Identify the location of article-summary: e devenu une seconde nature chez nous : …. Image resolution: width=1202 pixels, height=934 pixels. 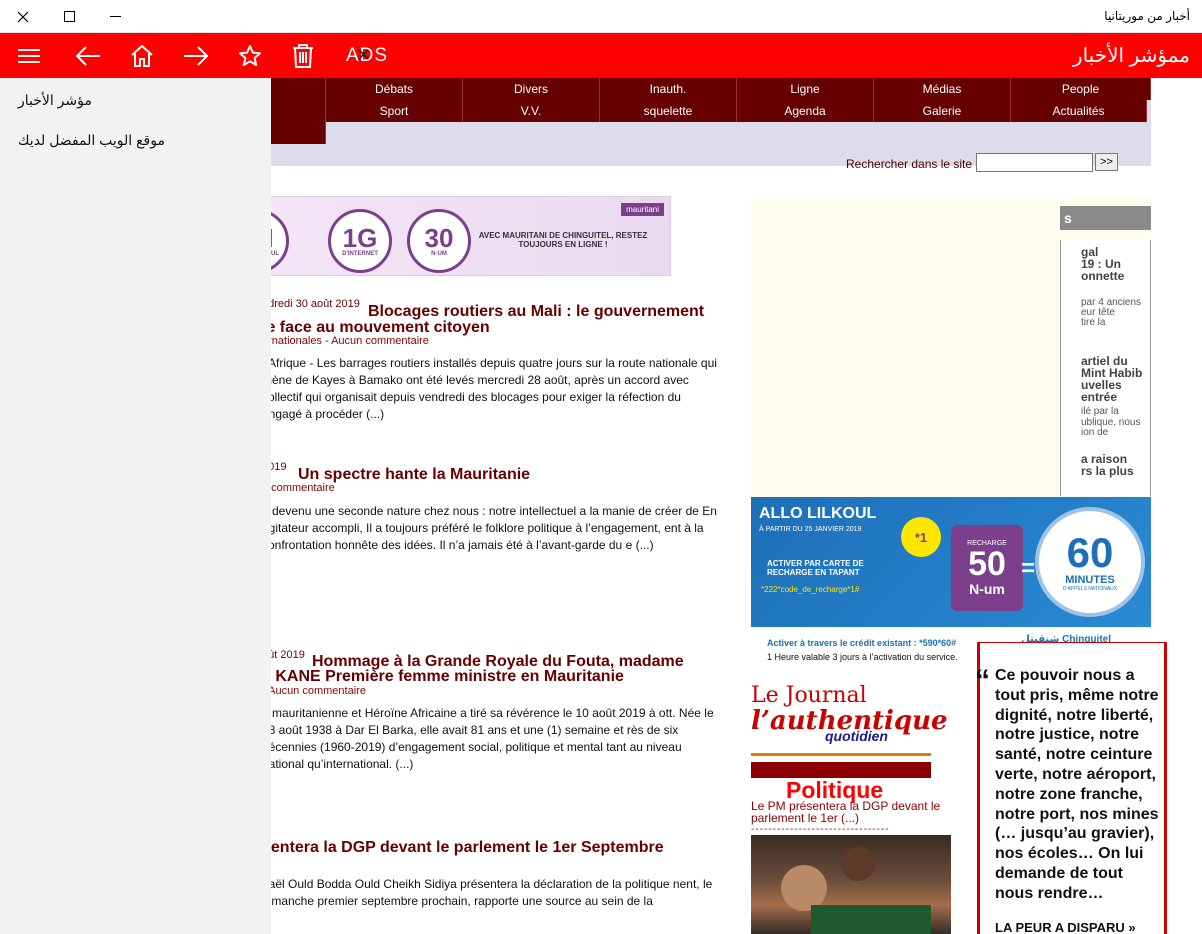
(489, 528).